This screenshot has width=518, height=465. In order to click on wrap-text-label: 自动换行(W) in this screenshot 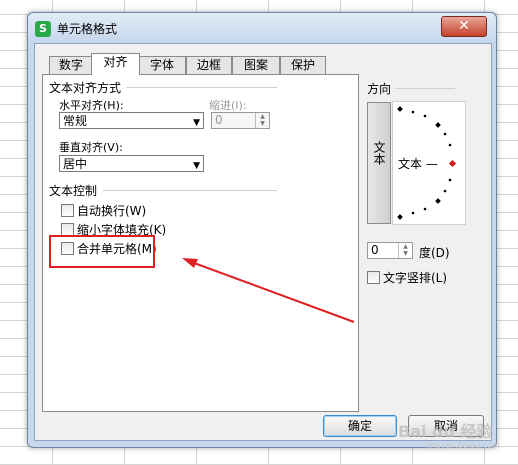, I will do `click(112, 211)`.